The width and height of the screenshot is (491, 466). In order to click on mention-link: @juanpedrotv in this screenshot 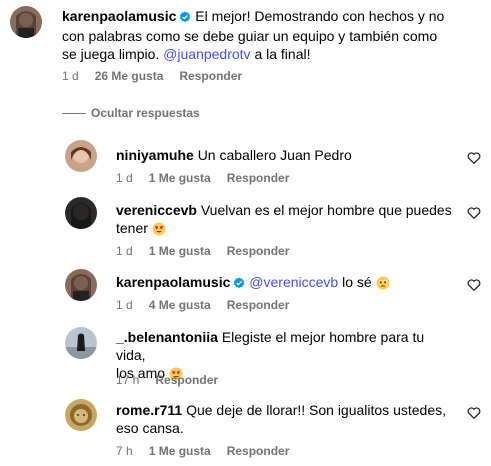, I will do `click(206, 54)`.